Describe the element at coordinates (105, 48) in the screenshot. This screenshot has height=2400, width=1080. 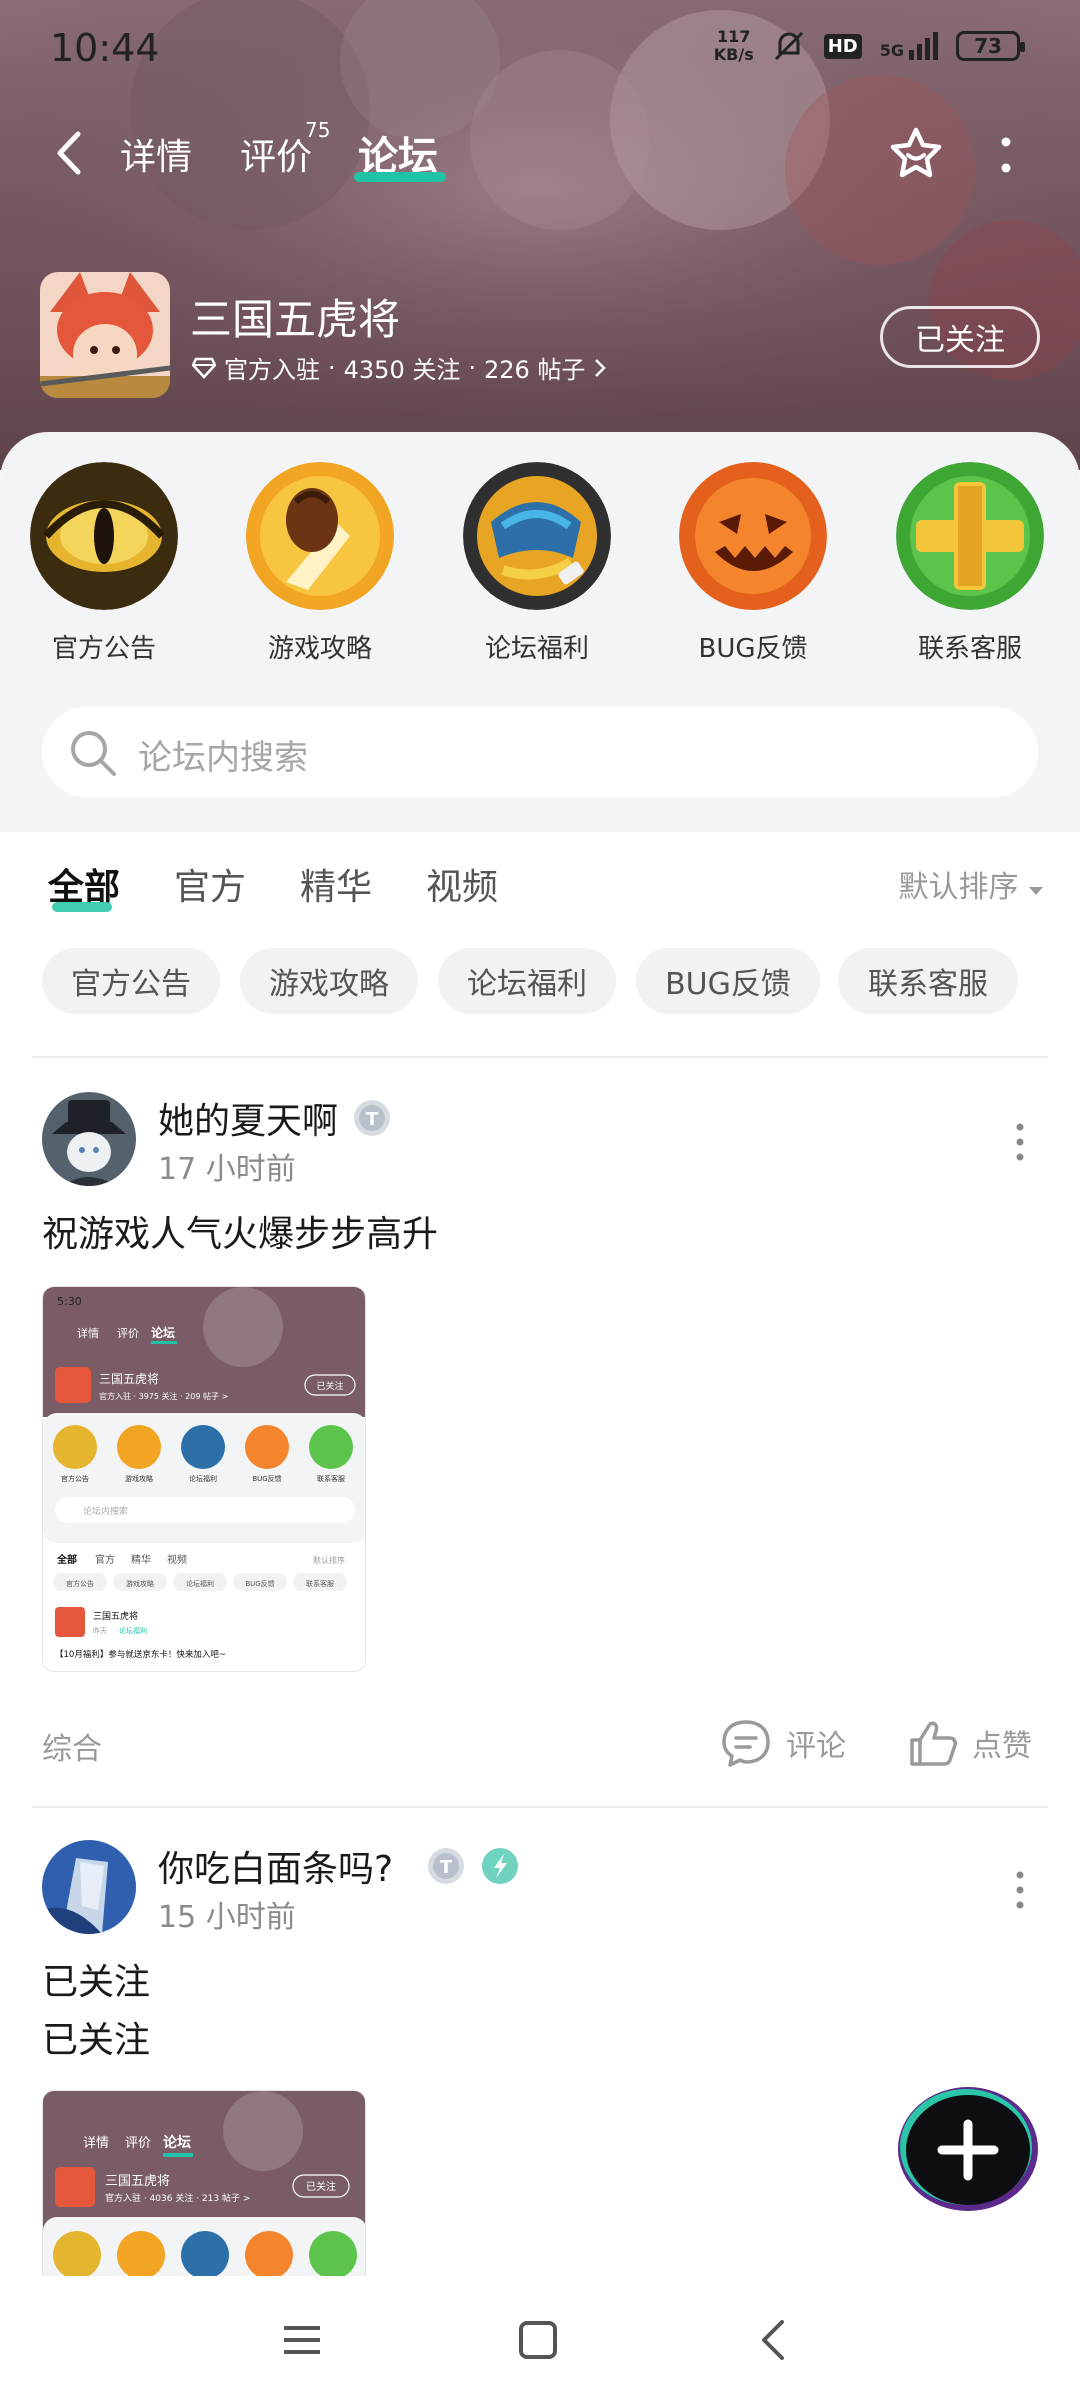
I see `status-time: 10:44` at that location.